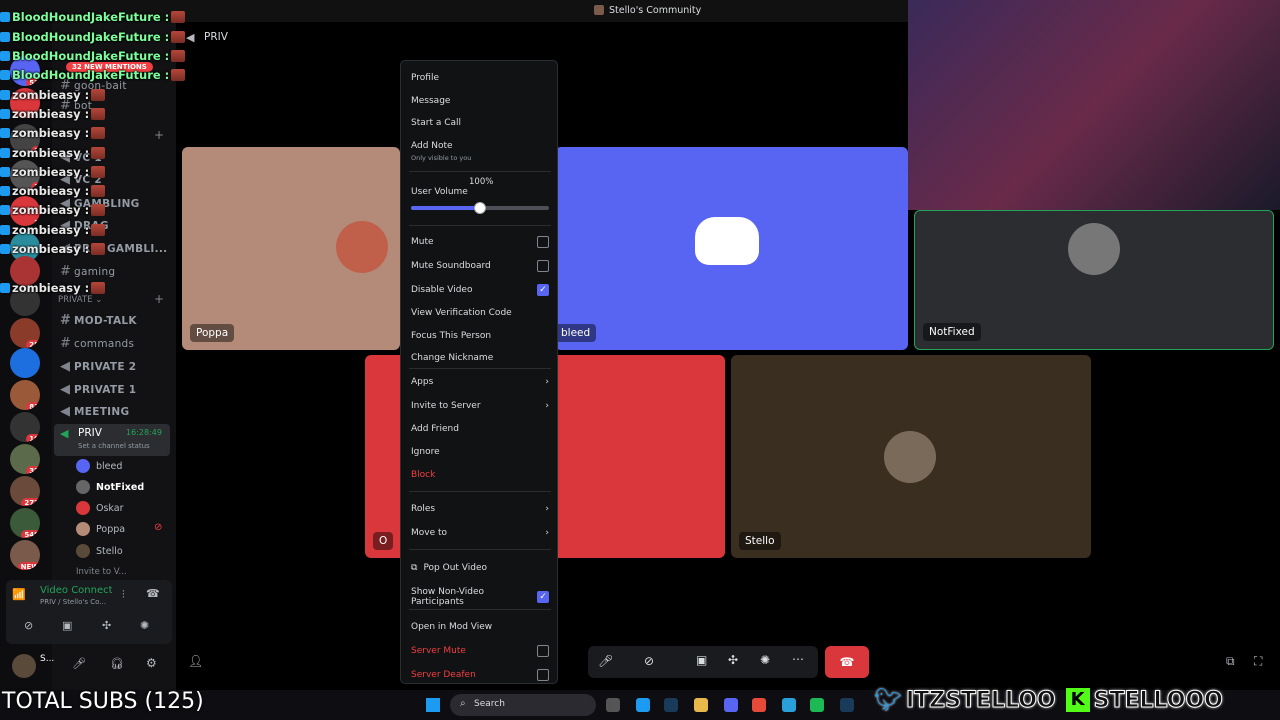 The height and width of the screenshot is (720, 1280). I want to click on kick-icon: K, so click(1077, 700).